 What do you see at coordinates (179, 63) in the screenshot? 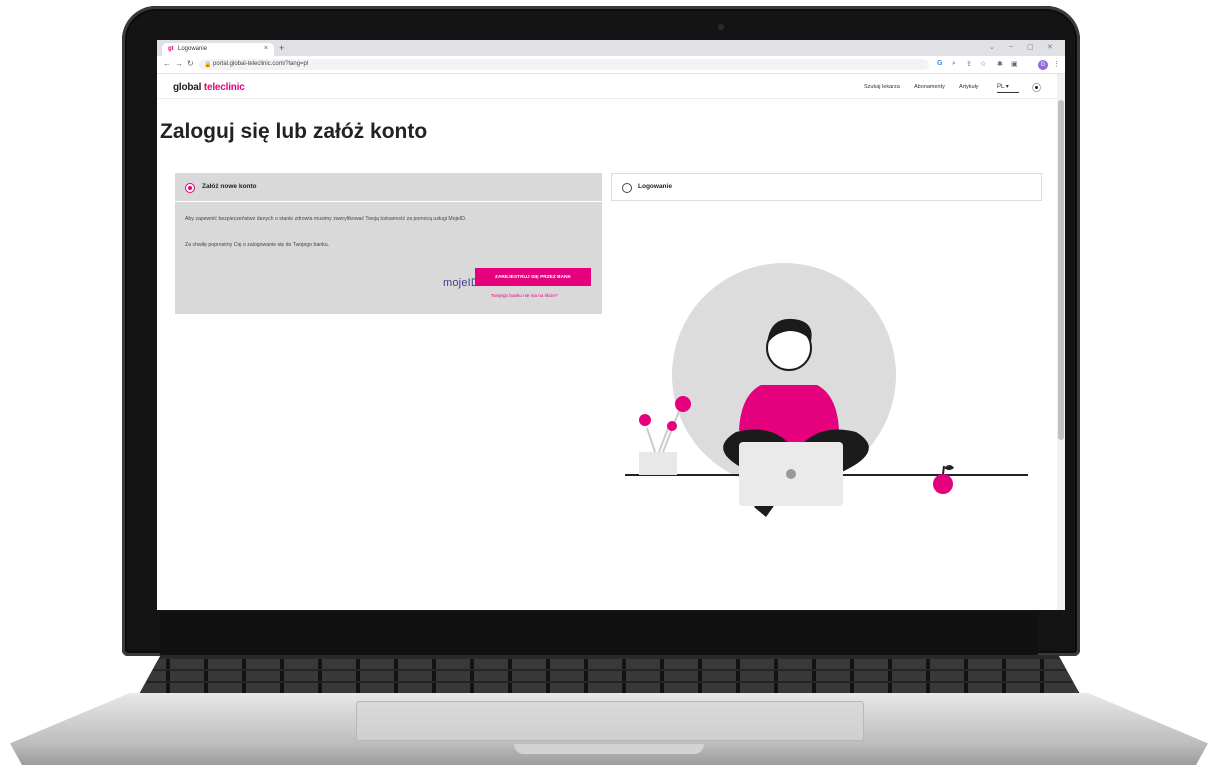
I see `forward-icon: →` at bounding box center [179, 63].